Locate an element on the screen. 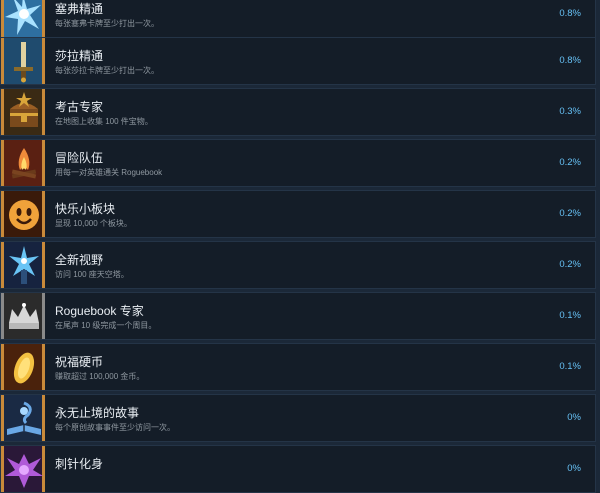 The height and width of the screenshot is (493, 600). achievement-title: Roguebook 专家 is located at coordinates (99, 311).